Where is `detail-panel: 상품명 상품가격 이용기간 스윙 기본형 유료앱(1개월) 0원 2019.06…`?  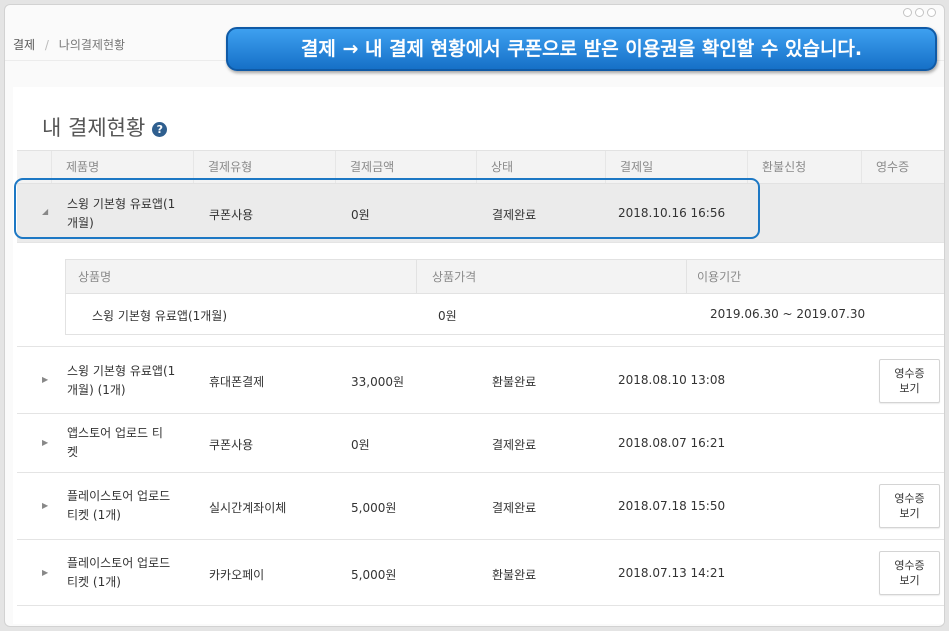
detail-panel: 상품명 상품가격 이용기간 스윙 기본형 유료앱(1개월) 0원 2019.06… is located at coordinates (504, 297).